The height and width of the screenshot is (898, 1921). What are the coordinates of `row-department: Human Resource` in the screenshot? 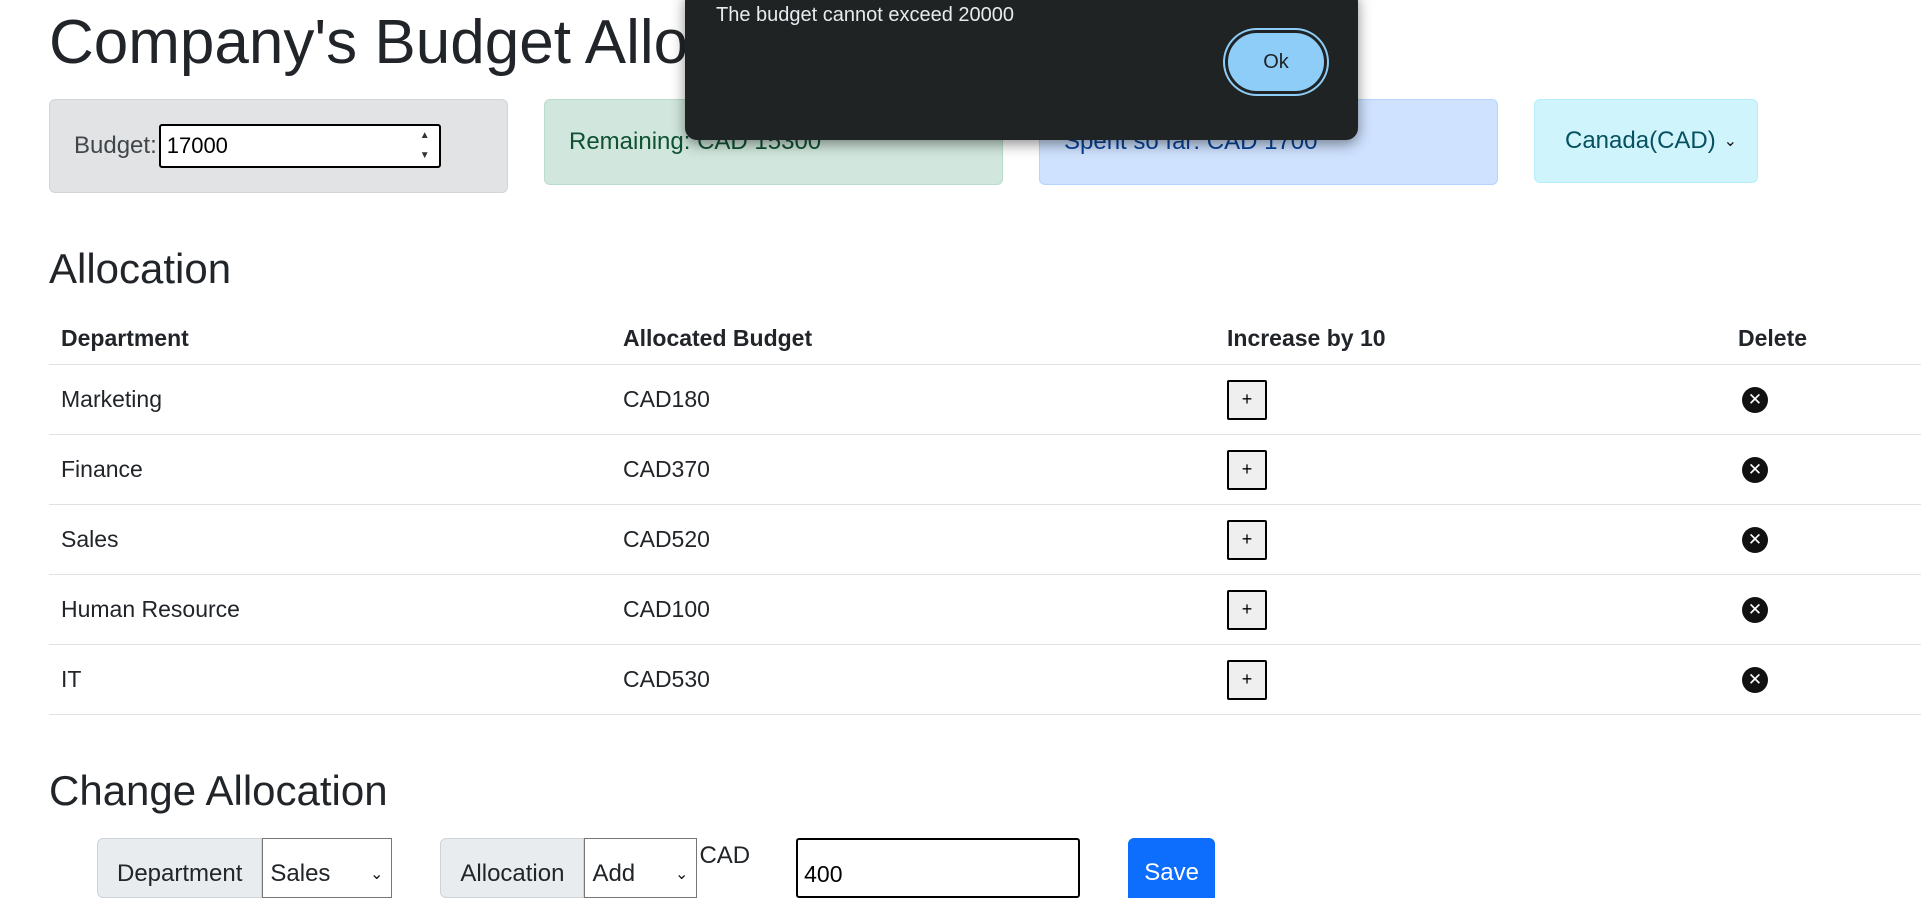 It's located at (330, 609).